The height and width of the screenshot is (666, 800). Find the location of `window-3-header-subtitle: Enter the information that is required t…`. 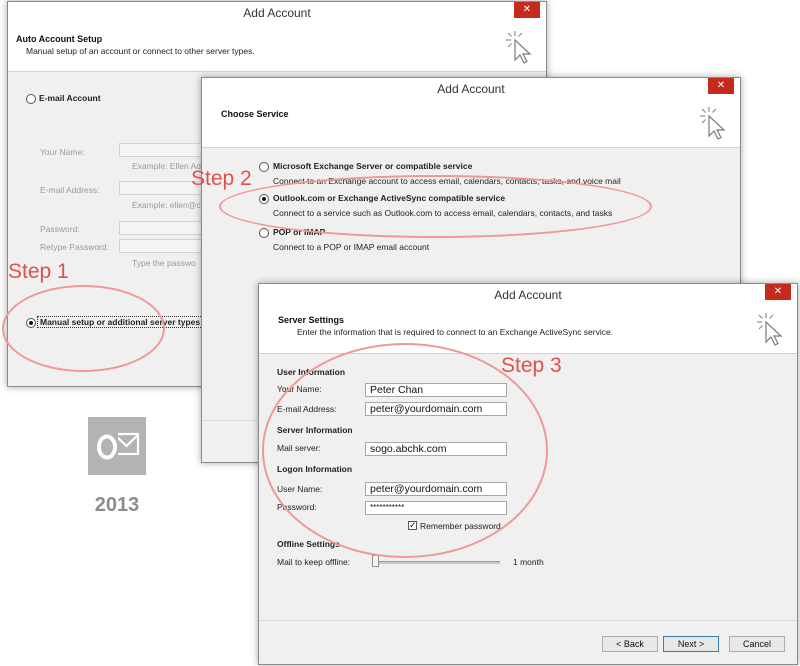

window-3-header-subtitle: Enter the information that is required t… is located at coordinates (455, 332).